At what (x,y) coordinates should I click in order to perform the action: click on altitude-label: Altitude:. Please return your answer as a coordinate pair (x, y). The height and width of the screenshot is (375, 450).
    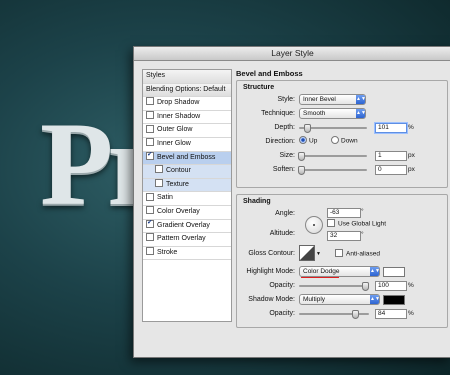
    Looking at the image, I should click on (282, 233).